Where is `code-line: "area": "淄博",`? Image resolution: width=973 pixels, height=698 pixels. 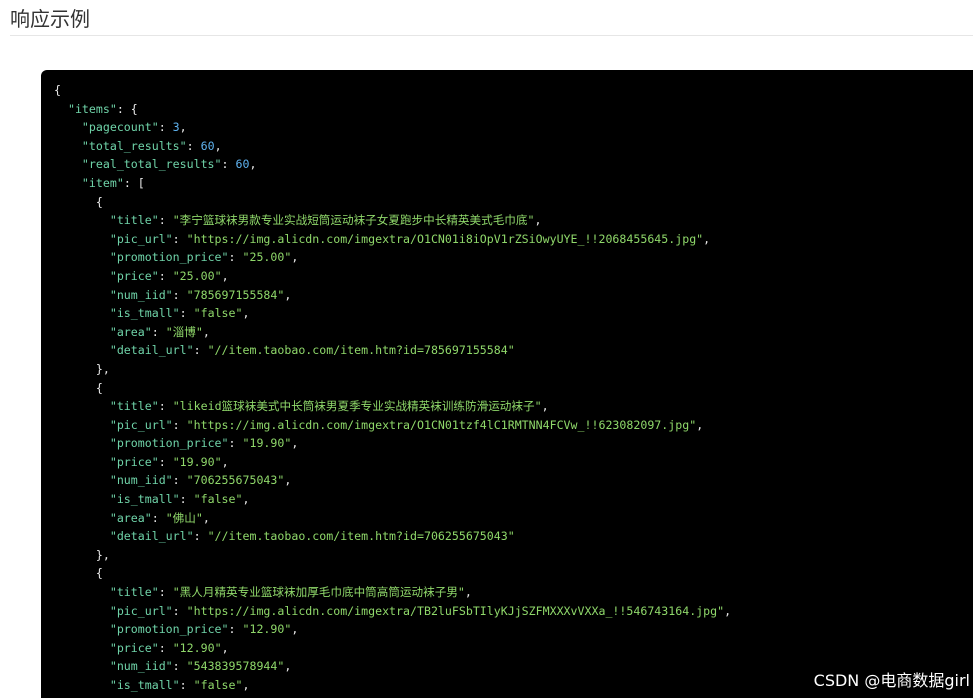 code-line: "area": "淄博", is located at coordinates (392, 332).